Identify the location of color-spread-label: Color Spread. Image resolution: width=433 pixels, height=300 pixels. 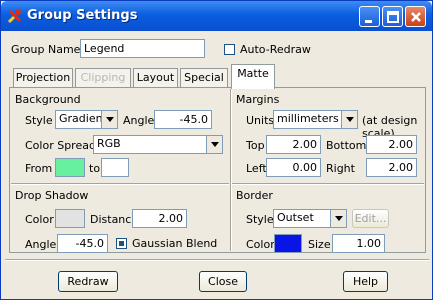
(60, 145).